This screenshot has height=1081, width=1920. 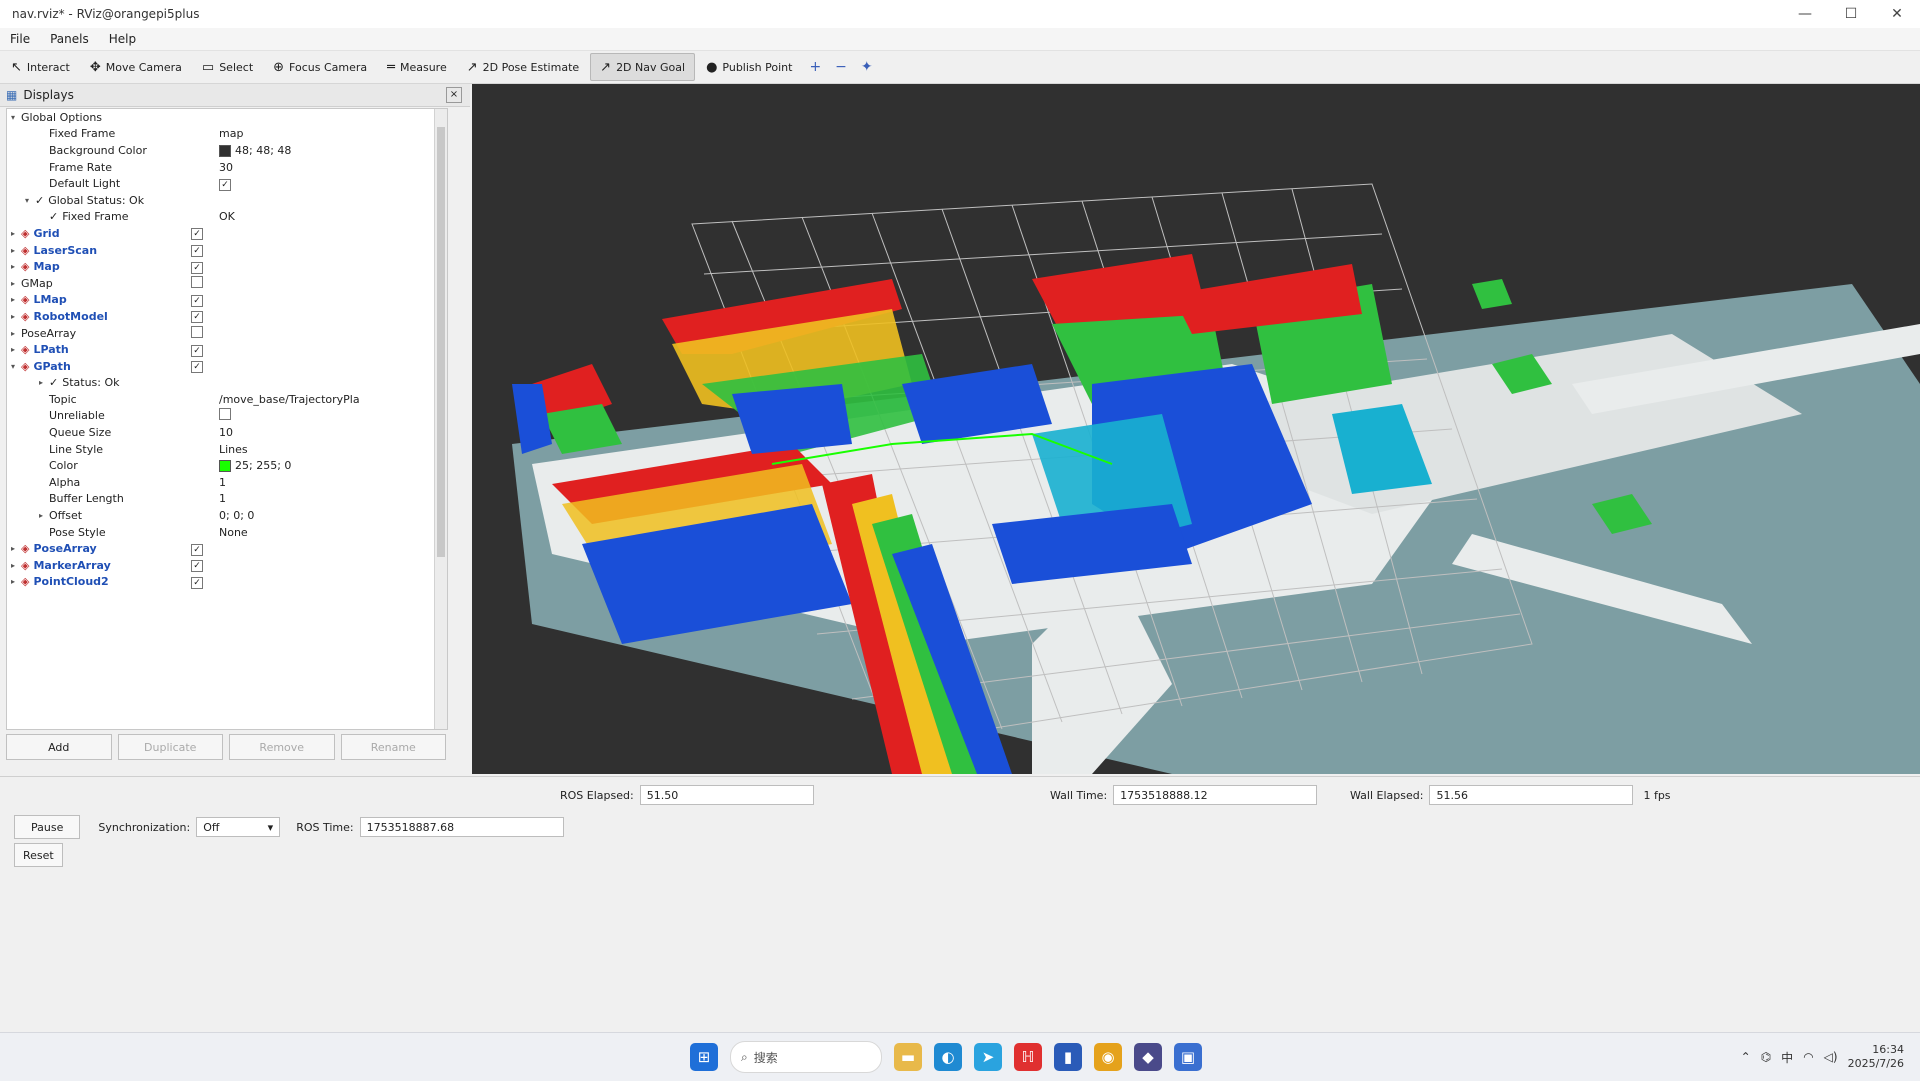 I want to click on display-row: ▸ ◈ MarkerArray ✓, so click(x=227, y=565).